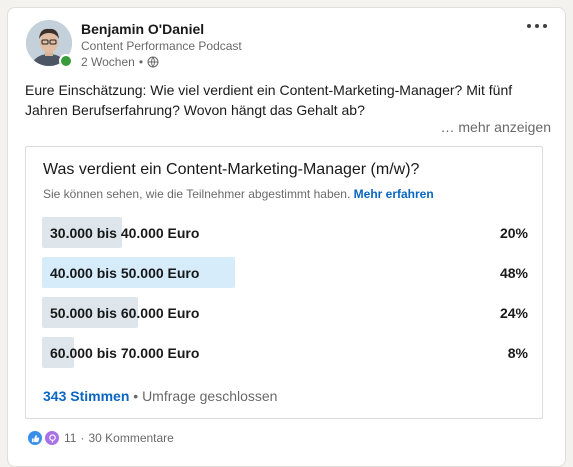  Describe the element at coordinates (513, 273) in the screenshot. I see `poll-option-percent: 48%` at that location.